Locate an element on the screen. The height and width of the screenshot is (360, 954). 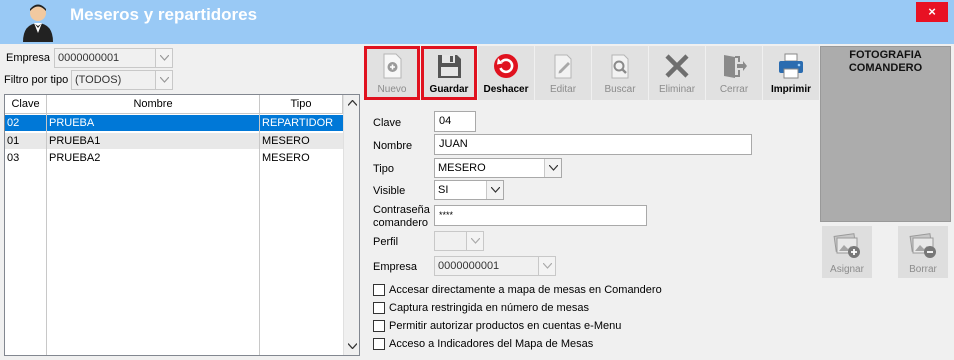
floppy-disk-icon is located at coordinates (449, 66).